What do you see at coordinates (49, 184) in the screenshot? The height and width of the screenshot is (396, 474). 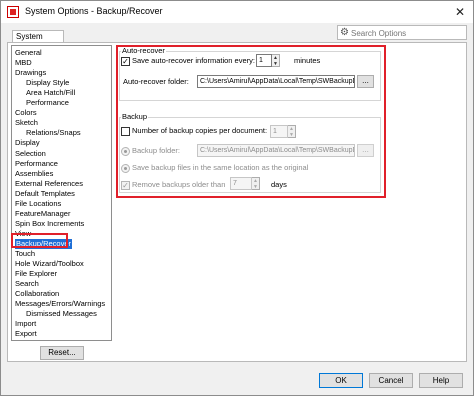 I see `tree-item: External References` at bounding box center [49, 184].